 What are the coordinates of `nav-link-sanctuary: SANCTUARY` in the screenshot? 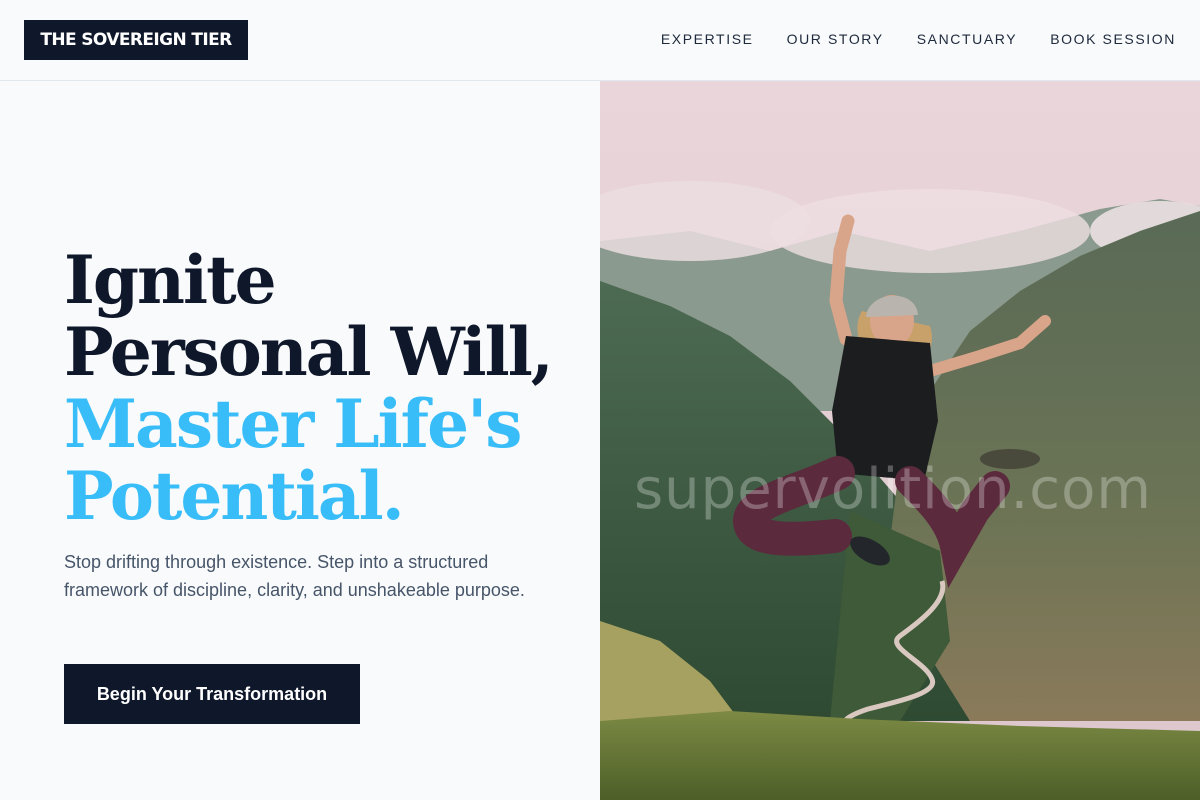 It's located at (967, 39).